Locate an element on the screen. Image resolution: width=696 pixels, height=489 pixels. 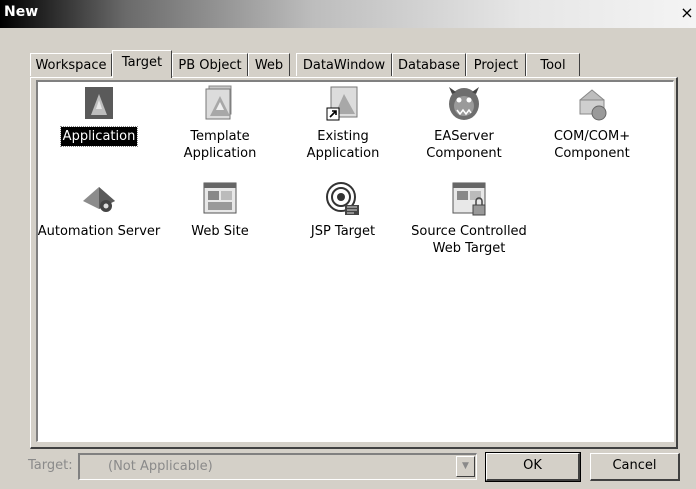
item-automation-server: Automation Server is located at coordinates (99, 210).